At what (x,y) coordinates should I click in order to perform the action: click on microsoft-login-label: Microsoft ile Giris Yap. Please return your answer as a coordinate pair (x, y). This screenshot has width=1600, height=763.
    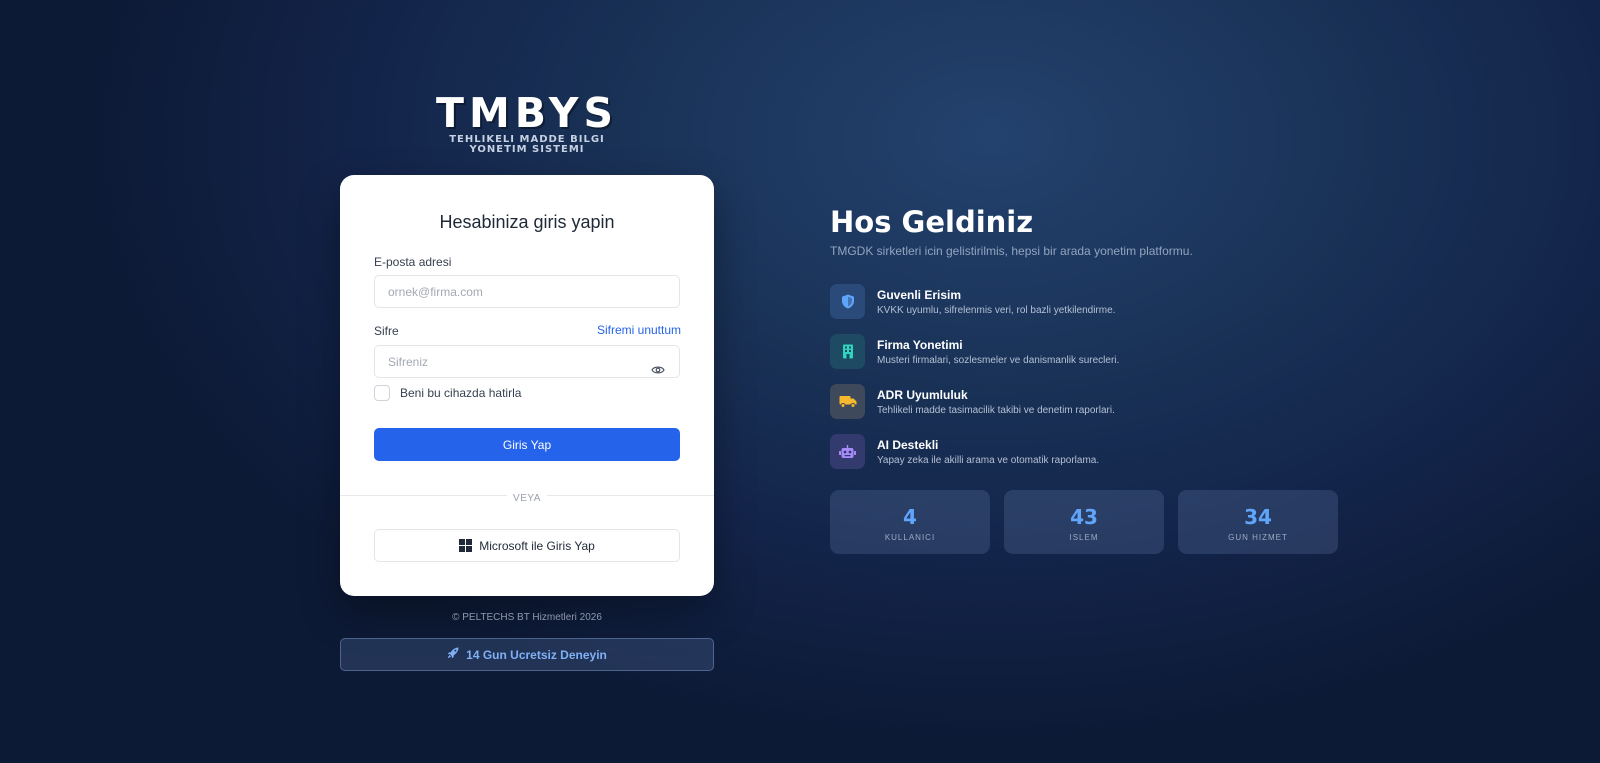
    Looking at the image, I should click on (537, 545).